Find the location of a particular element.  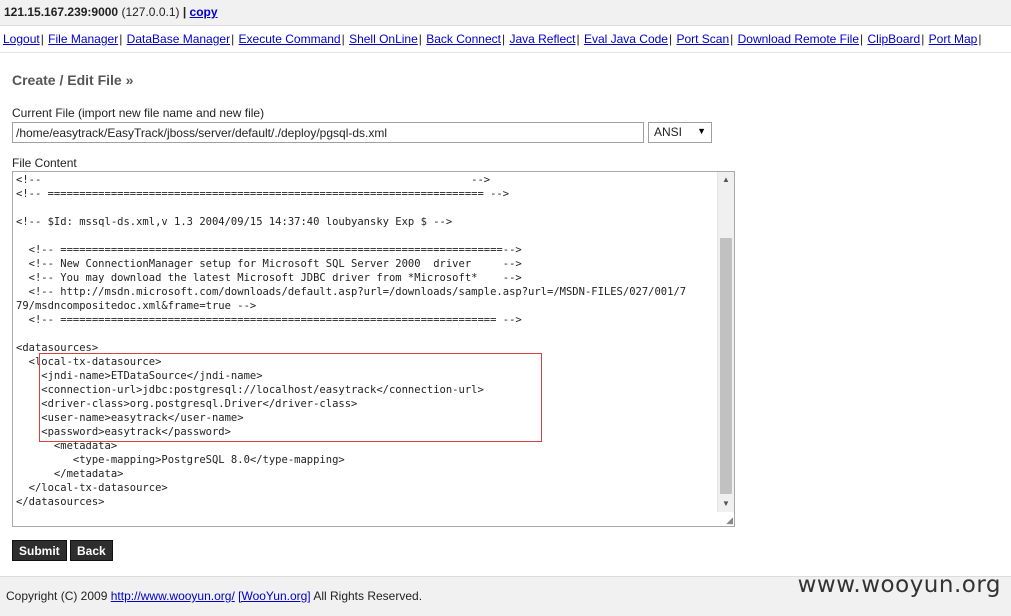

nav-clipboard: ClipBoard is located at coordinates (893, 39).